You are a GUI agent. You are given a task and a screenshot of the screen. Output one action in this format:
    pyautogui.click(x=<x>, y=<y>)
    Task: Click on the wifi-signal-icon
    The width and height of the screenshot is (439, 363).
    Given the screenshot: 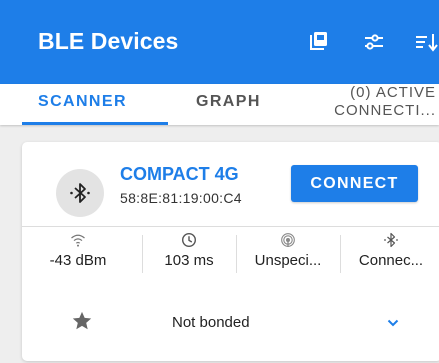 What is the action you would take?
    pyautogui.click(x=78, y=240)
    